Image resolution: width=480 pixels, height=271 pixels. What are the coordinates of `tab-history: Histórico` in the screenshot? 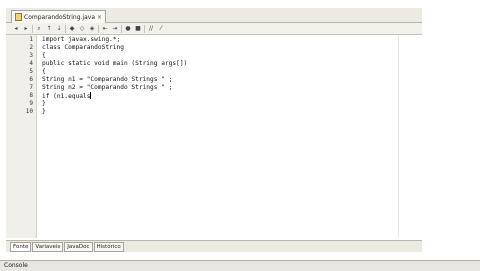 It's located at (108, 246).